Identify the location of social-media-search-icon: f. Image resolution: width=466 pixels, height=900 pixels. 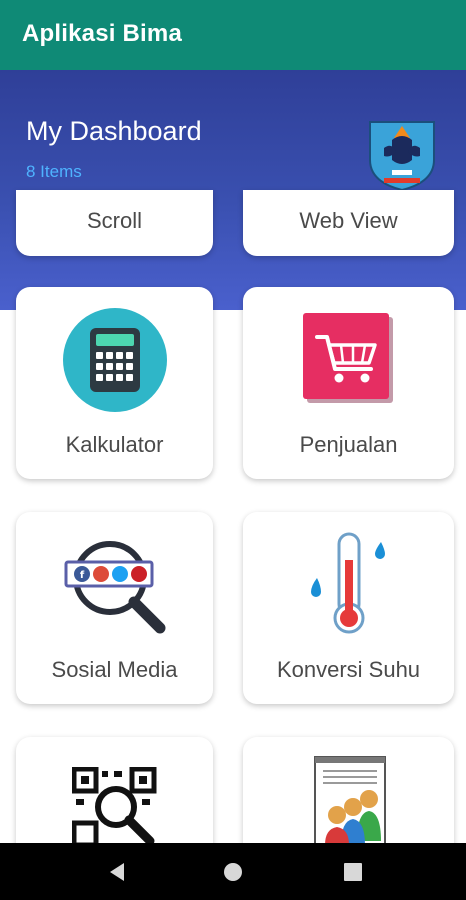
(114, 587).